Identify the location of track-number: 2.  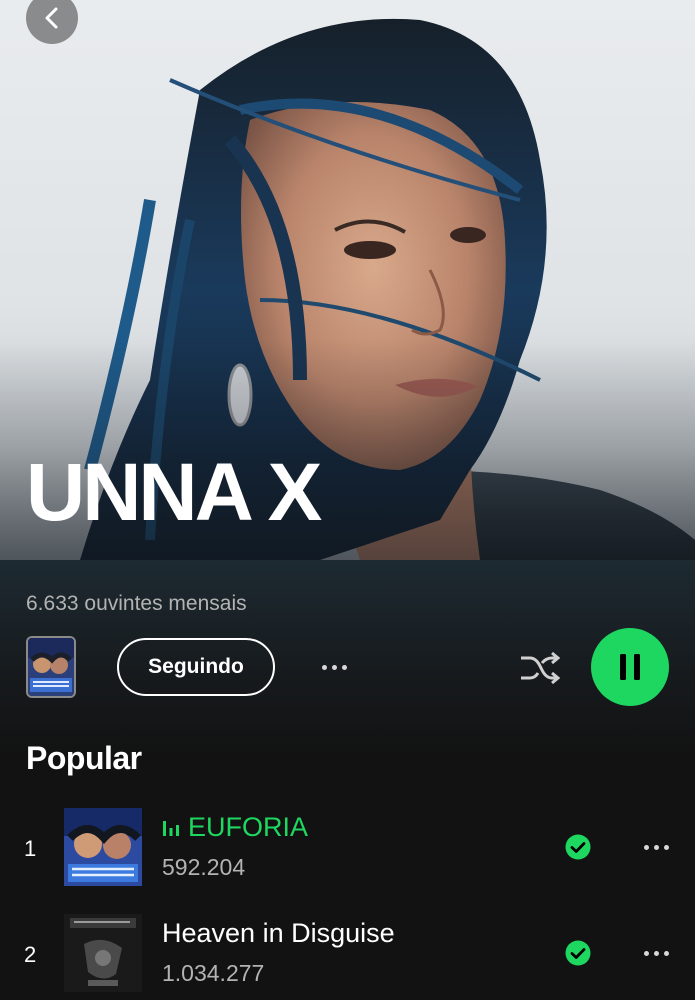
(30, 954).